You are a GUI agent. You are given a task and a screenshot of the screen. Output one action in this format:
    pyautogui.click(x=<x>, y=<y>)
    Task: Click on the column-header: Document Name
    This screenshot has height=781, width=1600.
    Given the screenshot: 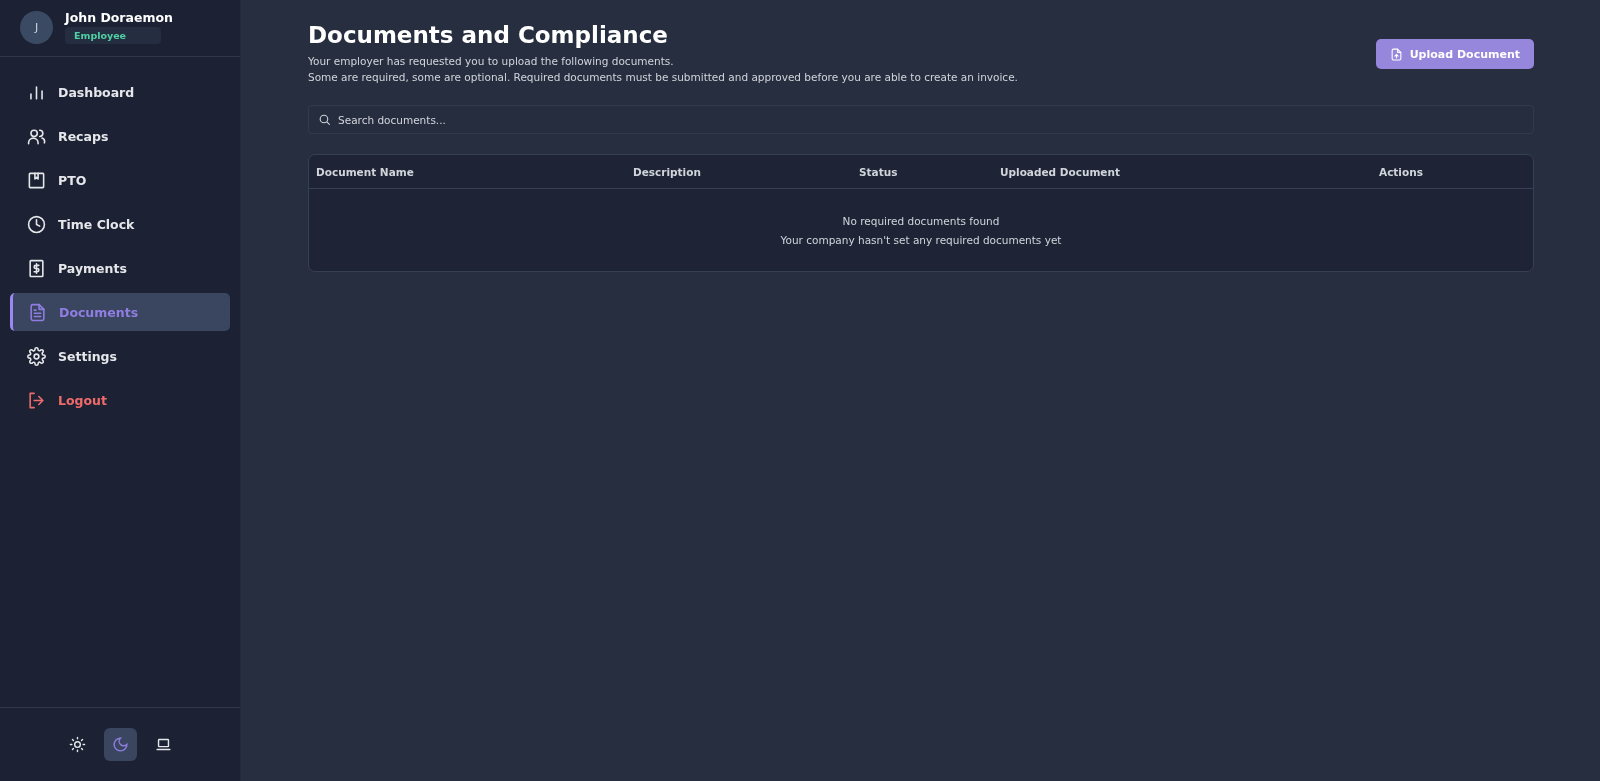 What is the action you would take?
    pyautogui.click(x=365, y=171)
    